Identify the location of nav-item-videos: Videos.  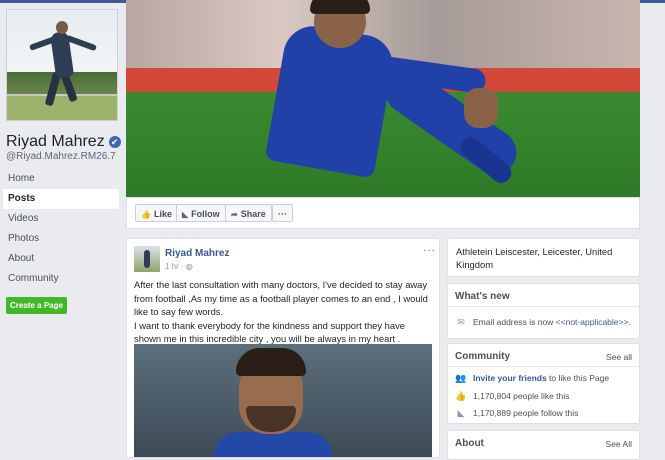
(61, 219).